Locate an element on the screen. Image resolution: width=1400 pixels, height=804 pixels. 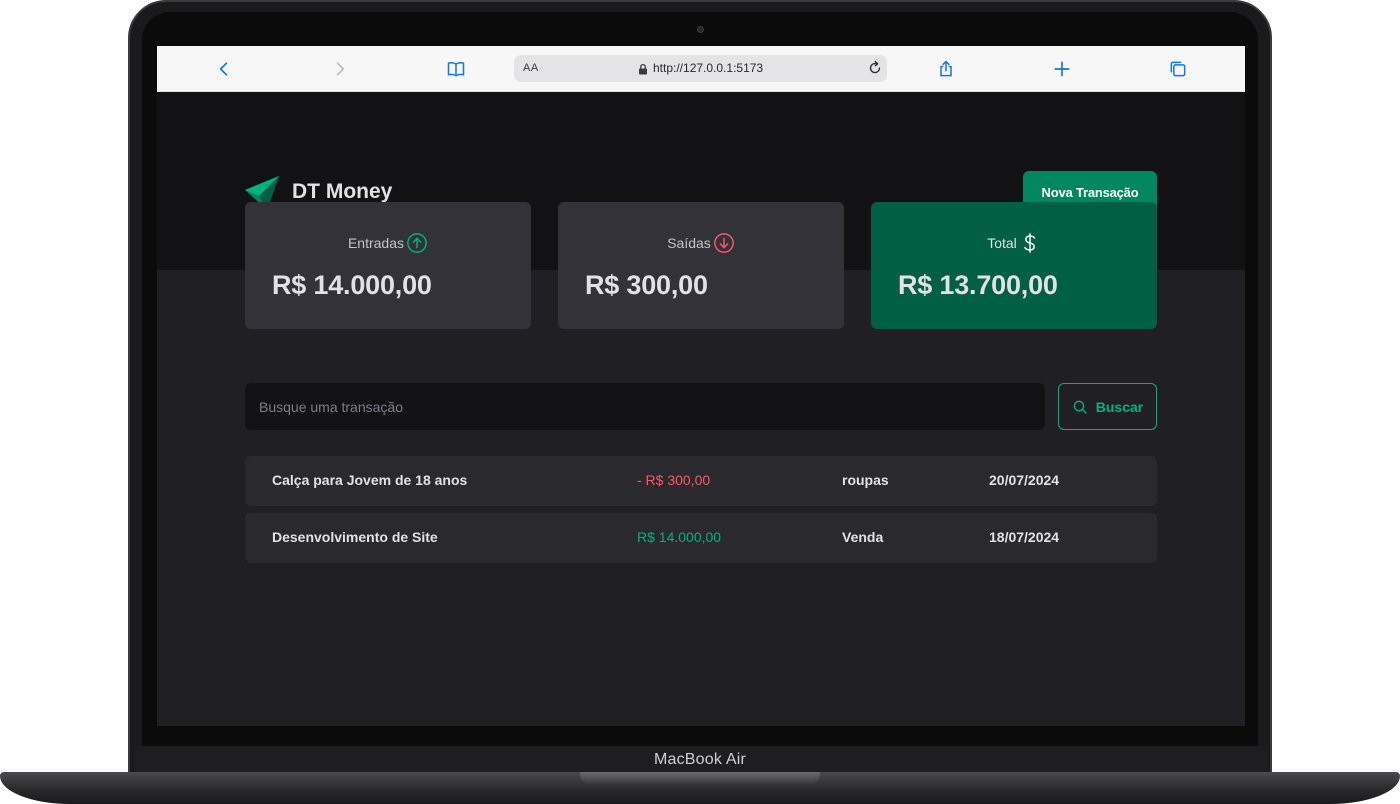
income-value: R$ 14.000,00 is located at coordinates (352, 285).